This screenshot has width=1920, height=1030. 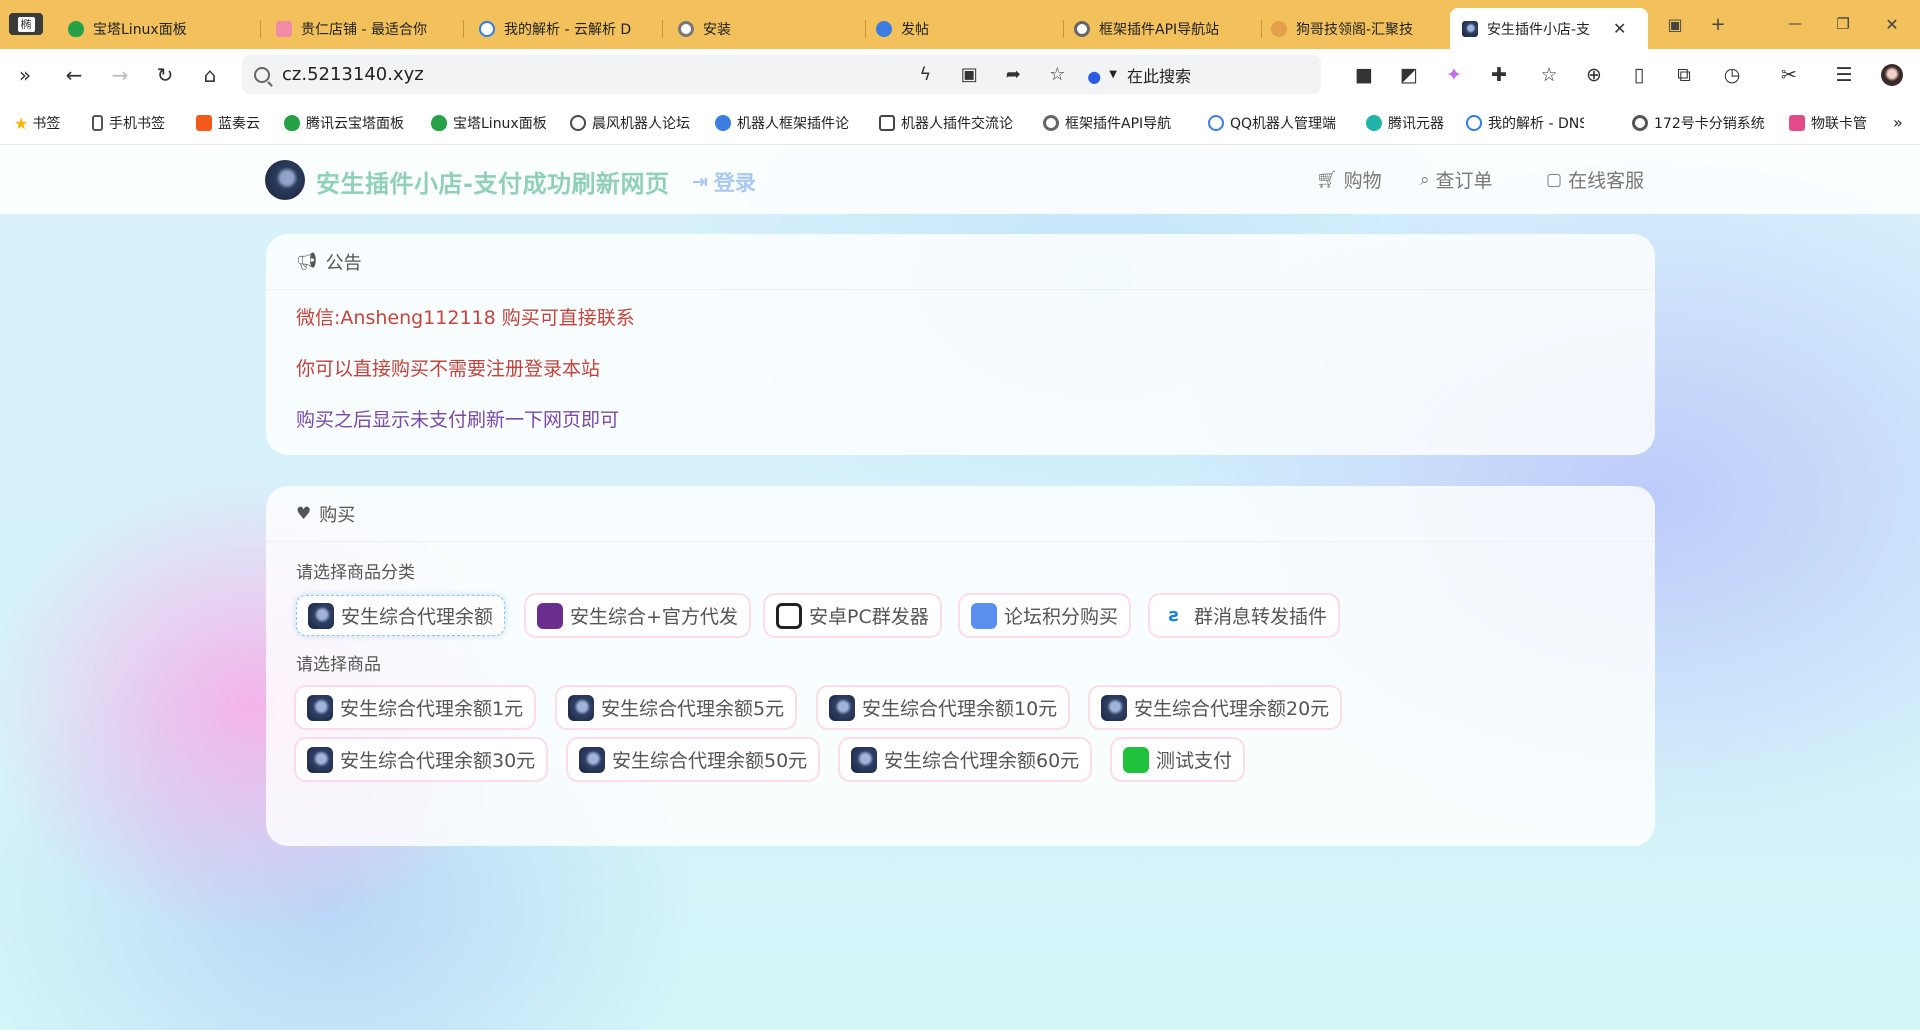 What do you see at coordinates (787, 123) in the screenshot?
I see `bookmark-item: 机器人框架插件论` at bounding box center [787, 123].